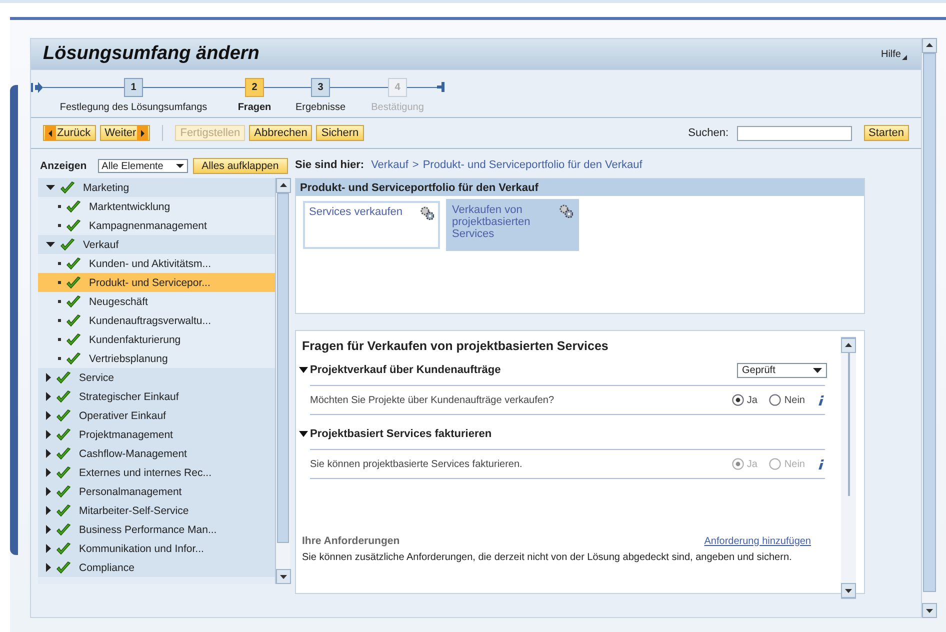 Image resolution: width=946 pixels, height=632 pixels. Describe the element at coordinates (156, 244) in the screenshot. I see `tree-item: Verkauf` at that location.